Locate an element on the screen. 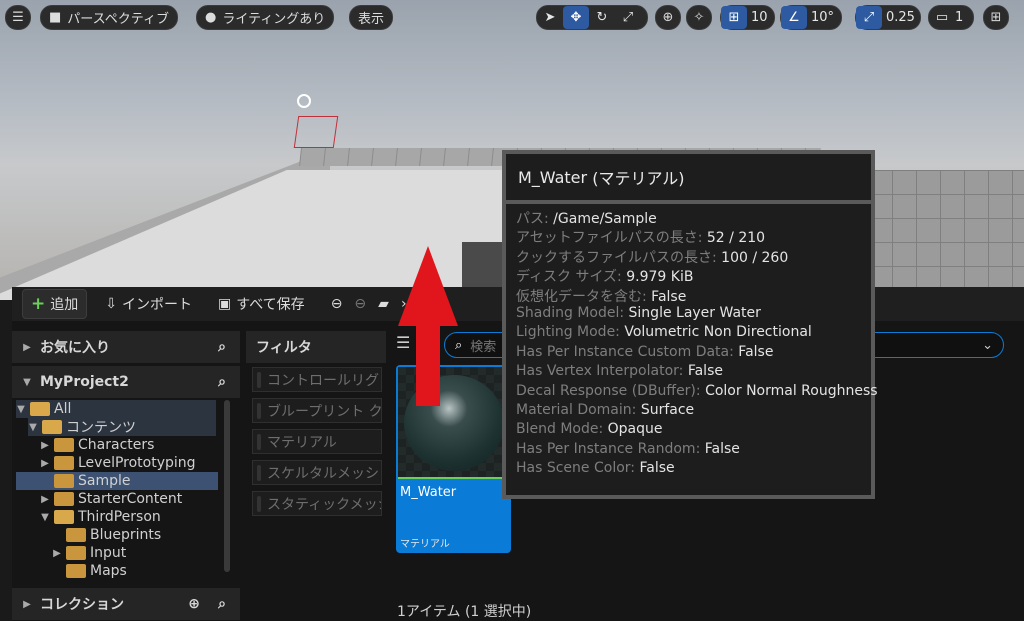  tree-scrollbar is located at coordinates (227, 486).